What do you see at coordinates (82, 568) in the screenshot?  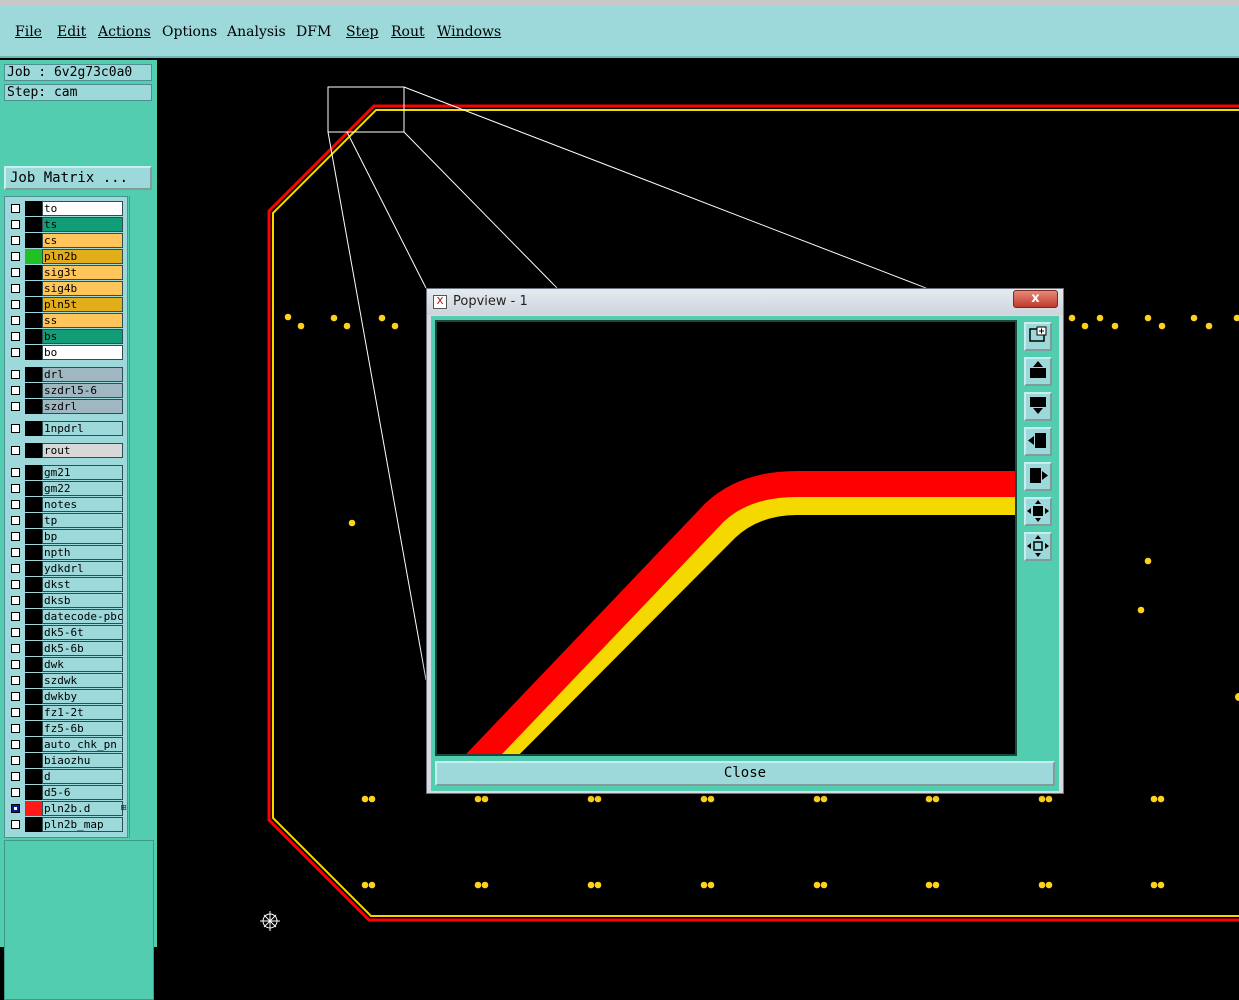 I see `layer-name: ydkdrl` at bounding box center [82, 568].